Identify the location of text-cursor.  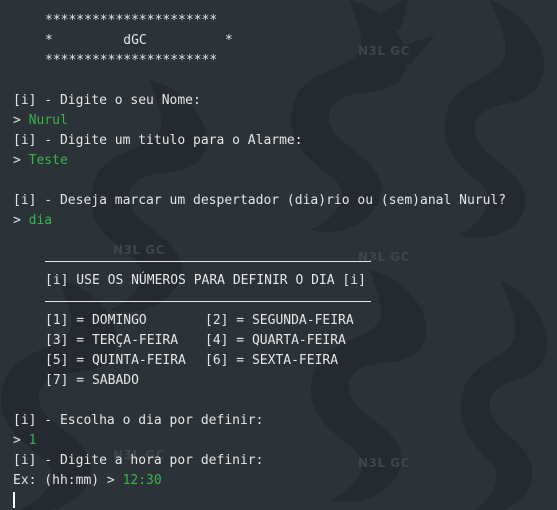
(14, 500).